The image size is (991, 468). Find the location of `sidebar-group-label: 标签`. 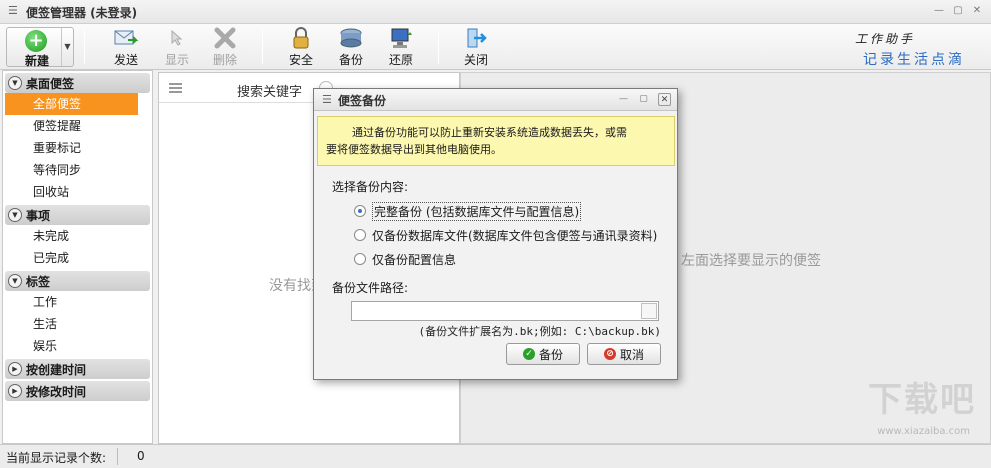

sidebar-group-label: 标签 is located at coordinates (38, 281).